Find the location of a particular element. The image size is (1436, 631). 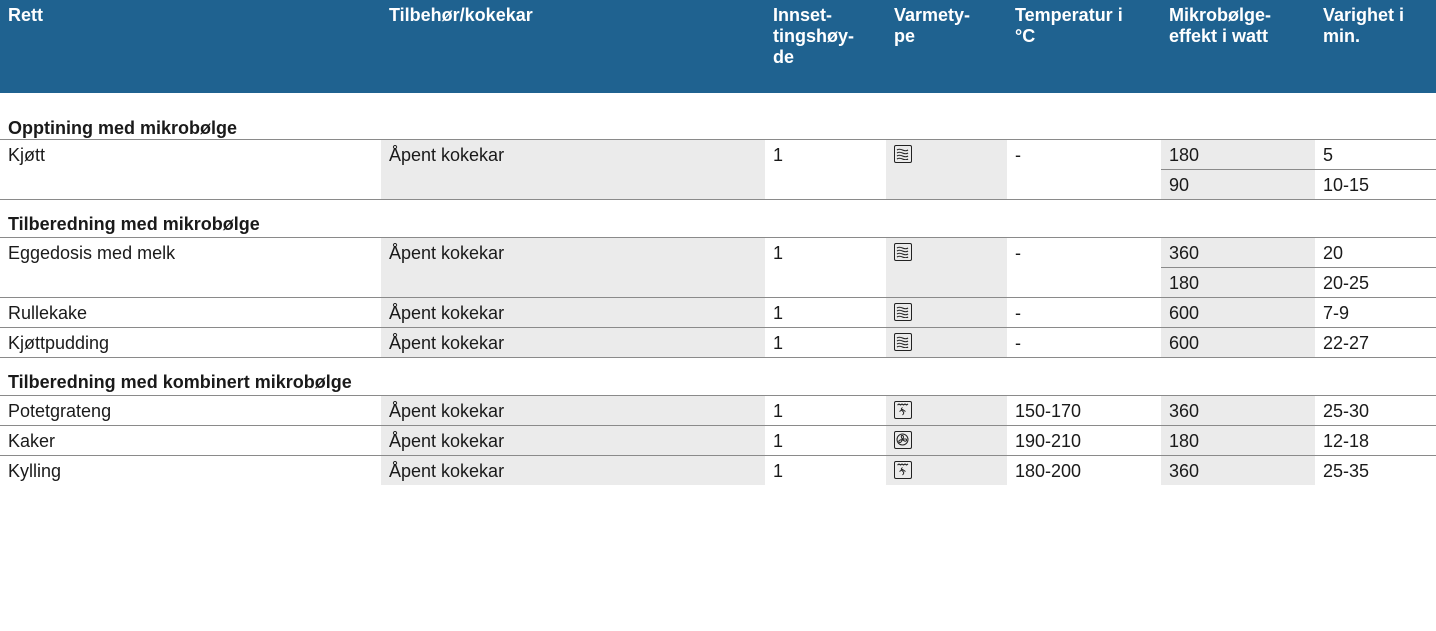

section-title: Tilberedning med kombinert mikrobølge is located at coordinates (718, 375).